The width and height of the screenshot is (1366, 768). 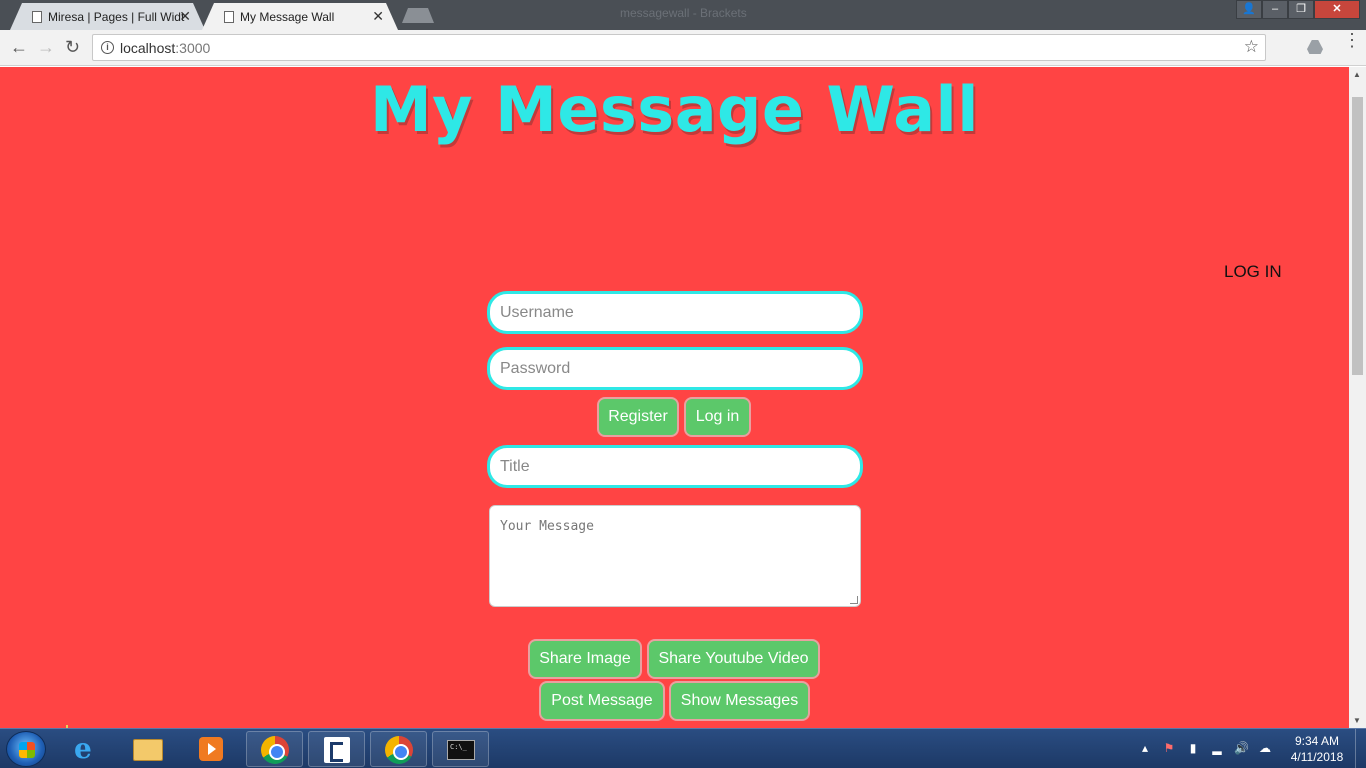 I want to click on username-input: Username, so click(x=675, y=312).